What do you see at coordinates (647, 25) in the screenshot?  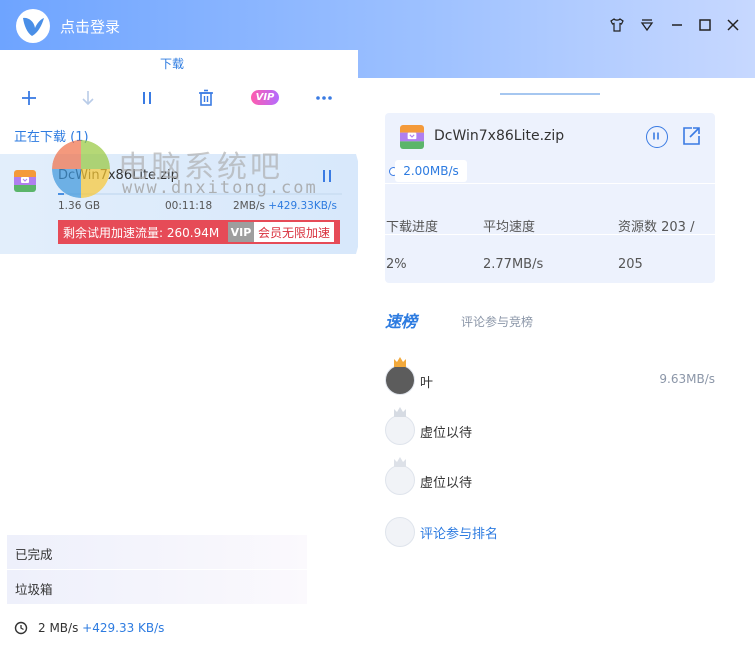 I see `menu-dropdown-icon` at bounding box center [647, 25].